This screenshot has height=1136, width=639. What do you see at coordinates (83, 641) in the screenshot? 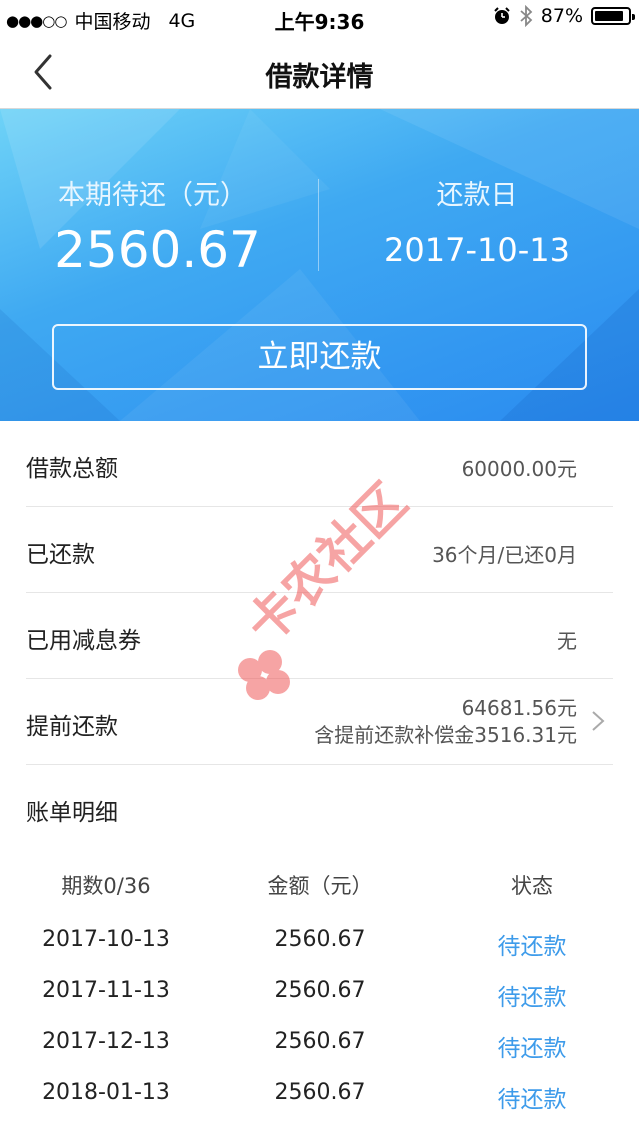
I see `detail-label: 已用减息券` at bounding box center [83, 641].